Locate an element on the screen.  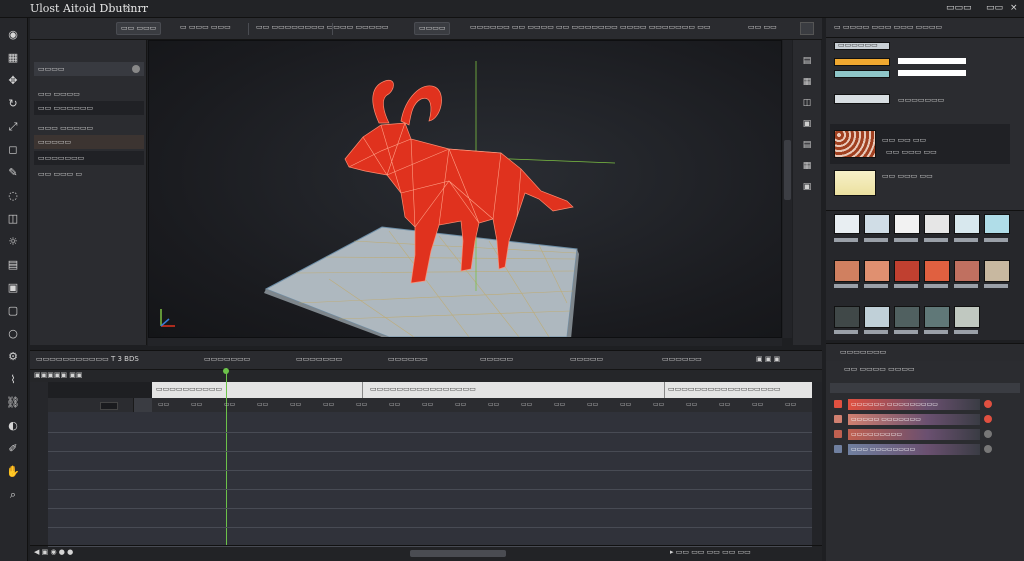
viewport-menu-display: ▭▭ ▭▭▭▭▭▭▭▭ ▭▭ is located at coordinates (298, 27).